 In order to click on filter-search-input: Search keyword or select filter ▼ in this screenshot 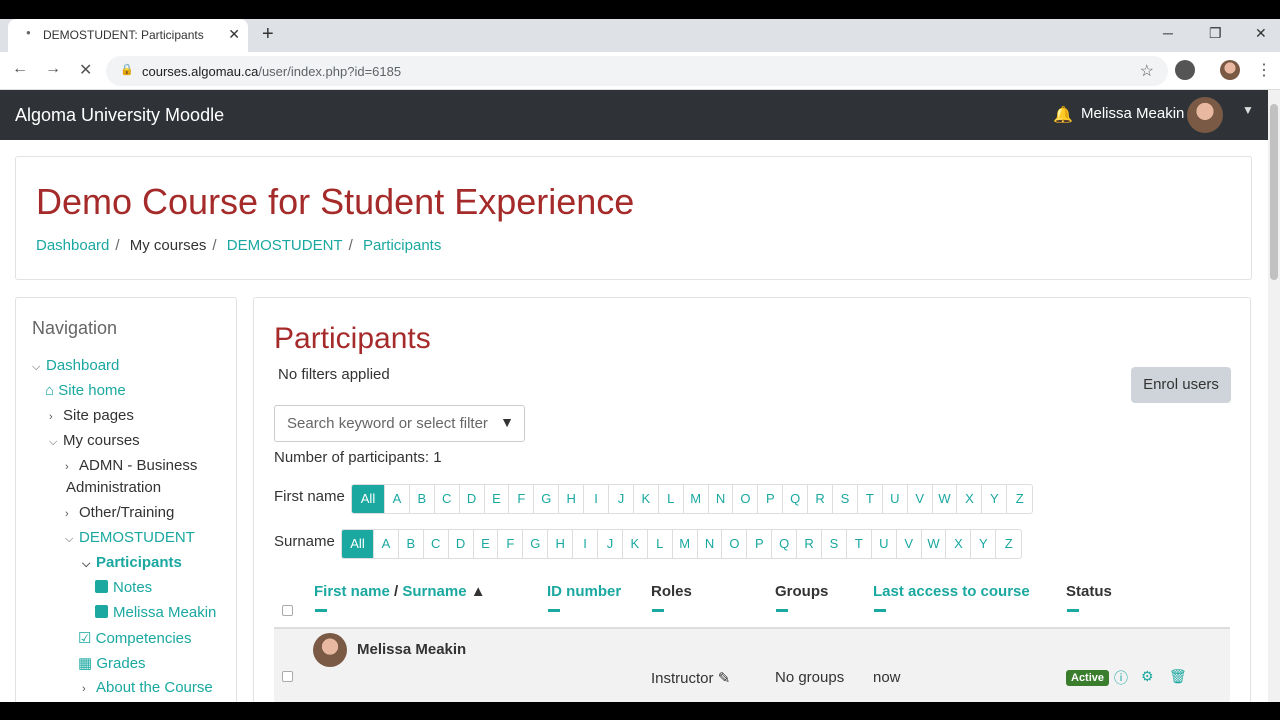, I will do `click(399, 423)`.